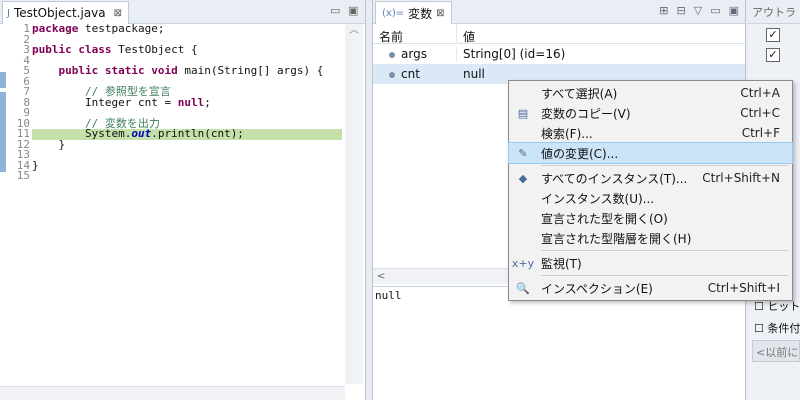 The height and width of the screenshot is (400, 800). Describe the element at coordinates (741, 178) in the screenshot. I see `menu-item-shortcut: Ctrl+Shift+N` at that location.